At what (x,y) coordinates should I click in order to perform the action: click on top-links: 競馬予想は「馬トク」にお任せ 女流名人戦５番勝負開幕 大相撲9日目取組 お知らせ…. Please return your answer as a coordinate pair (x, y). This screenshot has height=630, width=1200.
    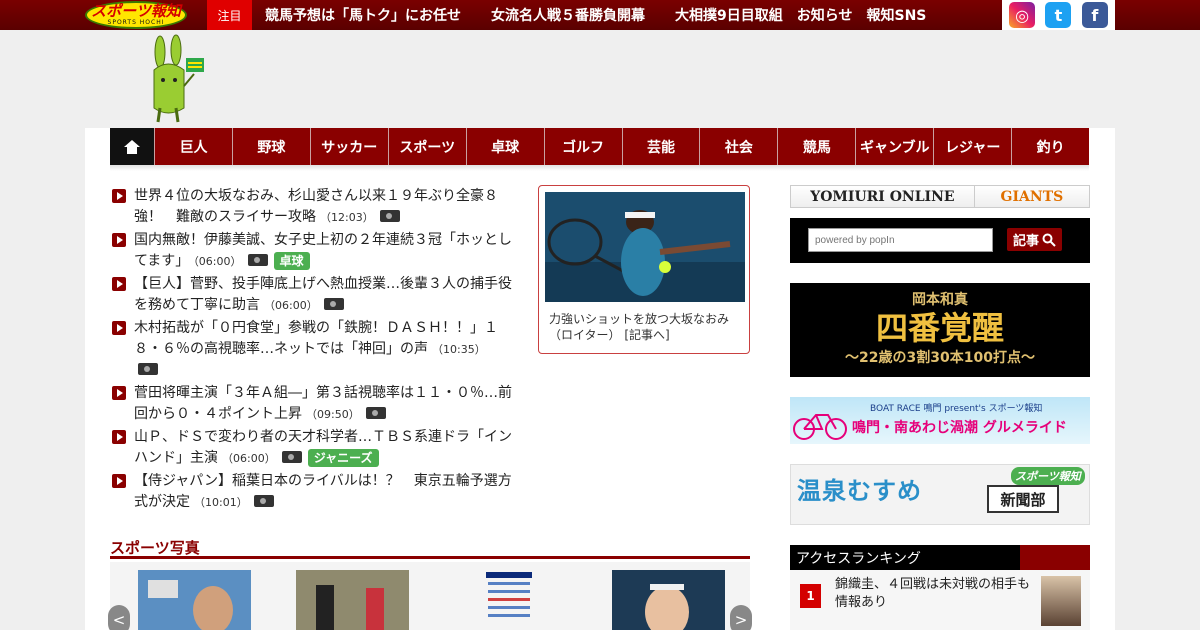
    Looking at the image, I should click on (610, 15).